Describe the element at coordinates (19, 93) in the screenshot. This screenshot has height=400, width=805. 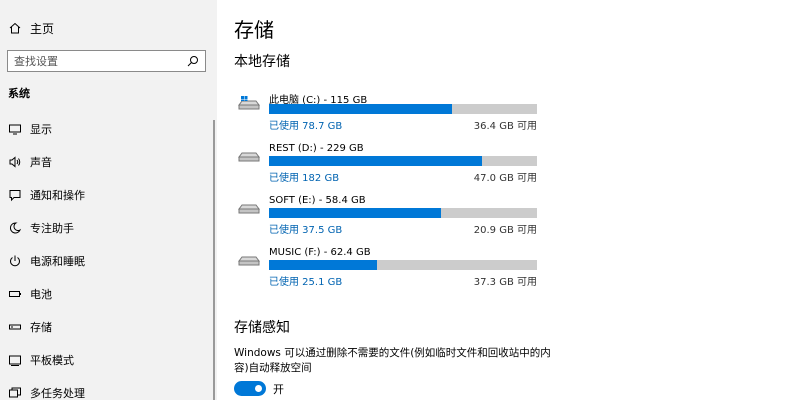
I see `section-title: 系统` at that location.